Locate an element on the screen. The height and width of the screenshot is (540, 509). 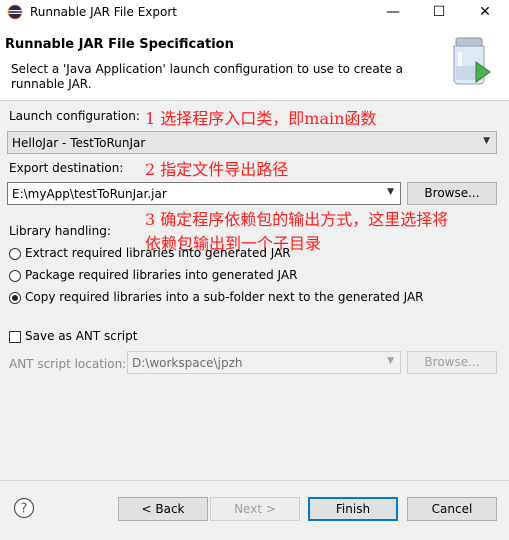
minimize-button: — is located at coordinates (393, 12).